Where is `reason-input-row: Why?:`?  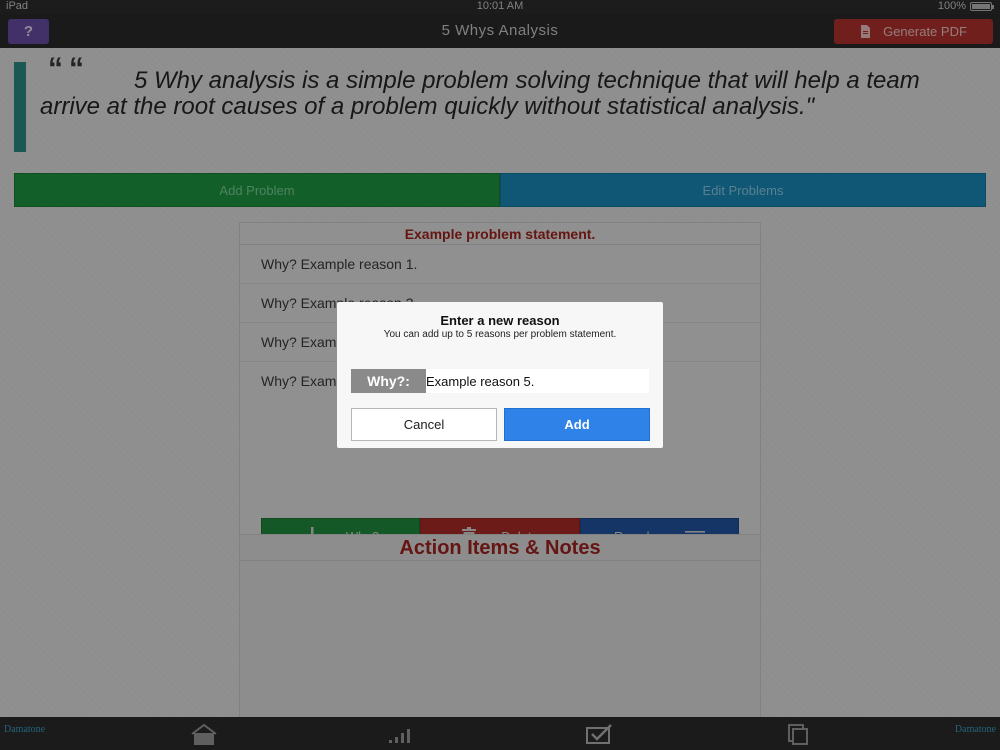 reason-input-row: Why?: is located at coordinates (500, 381).